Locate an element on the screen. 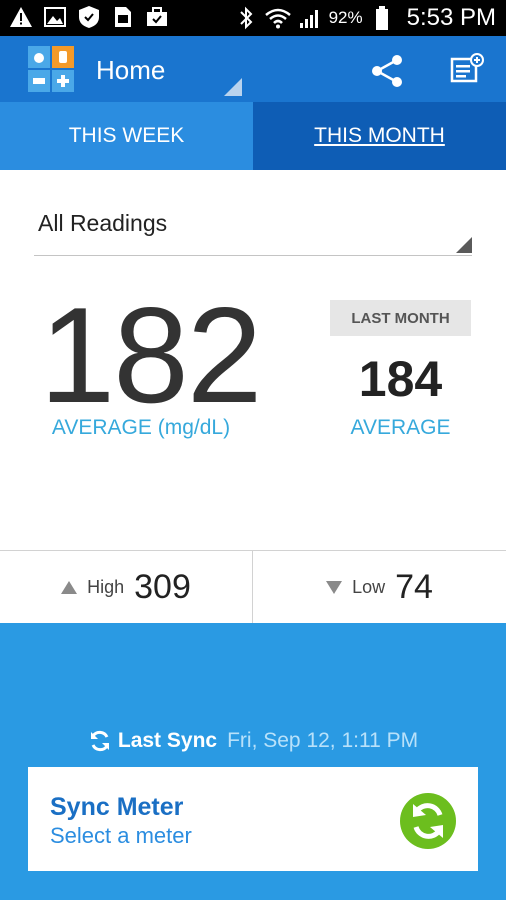  arrow-down-icon is located at coordinates (334, 587).